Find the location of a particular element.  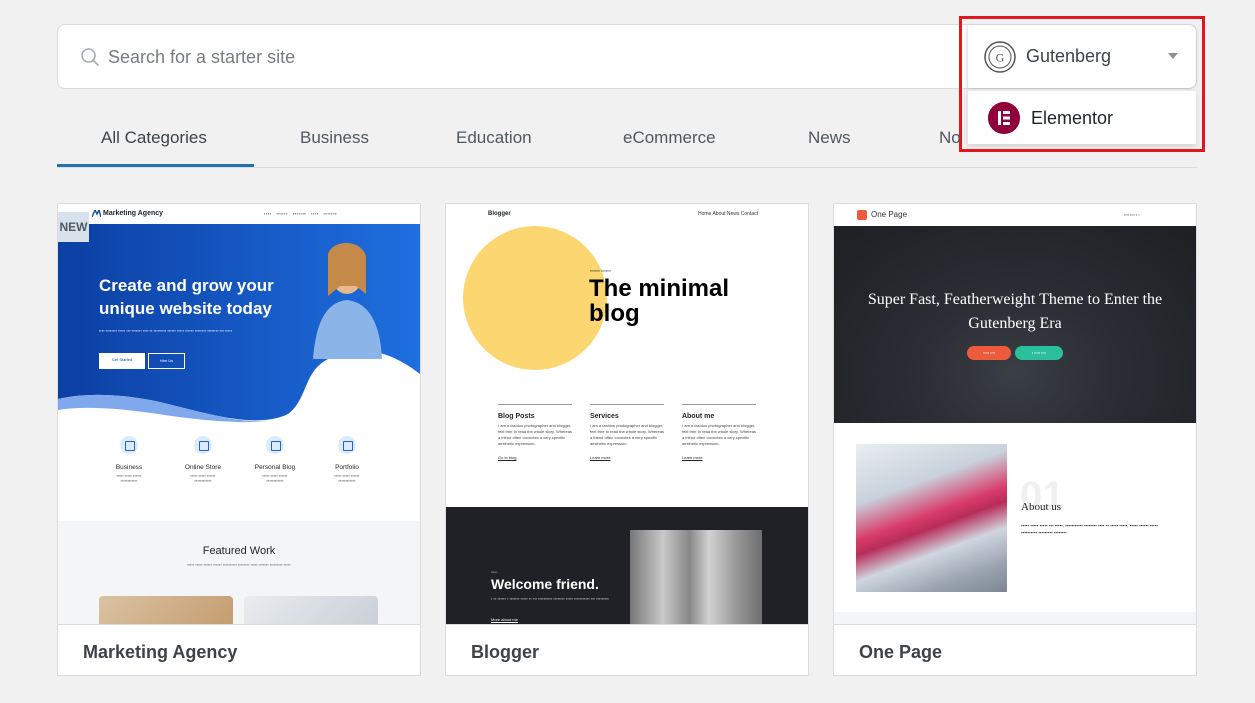

more-about-me-link: More about me is located at coordinates (504, 619).